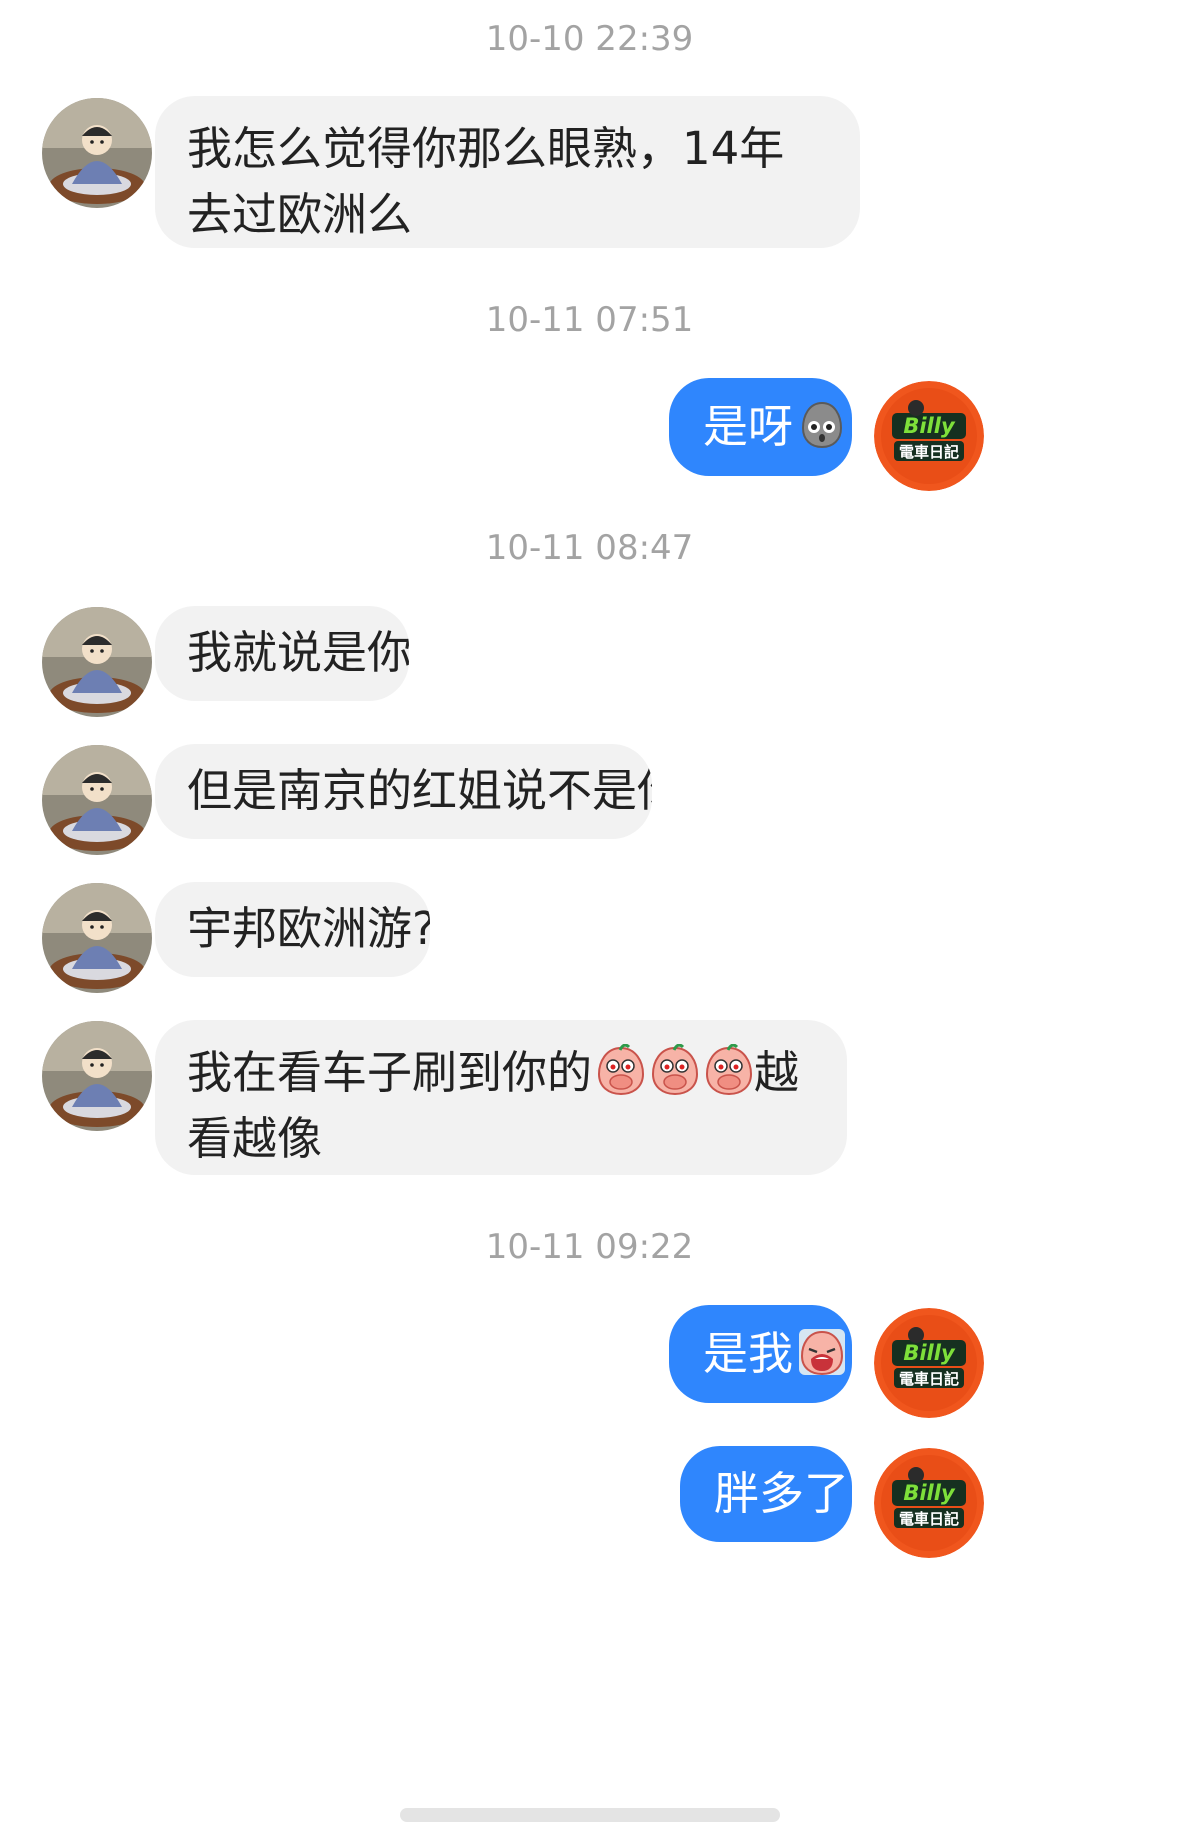  Describe the element at coordinates (308, 928) in the screenshot. I see `message-text: 宇邦欧洲游?` at that location.